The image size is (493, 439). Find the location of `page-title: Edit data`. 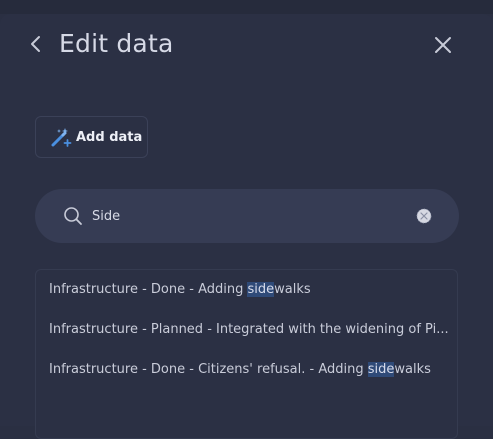

page-title: Edit data is located at coordinates (116, 43).